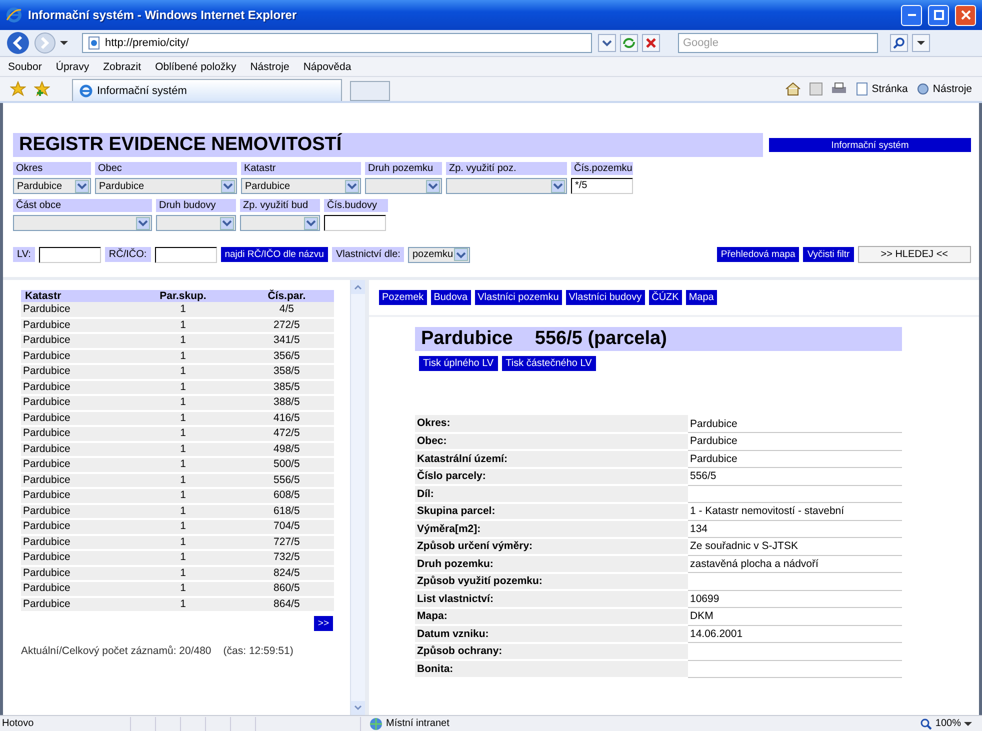 Image resolution: width=982 pixels, height=731 pixels. What do you see at coordinates (327, 66) in the screenshot?
I see `menu-item: Nápověda` at bounding box center [327, 66].